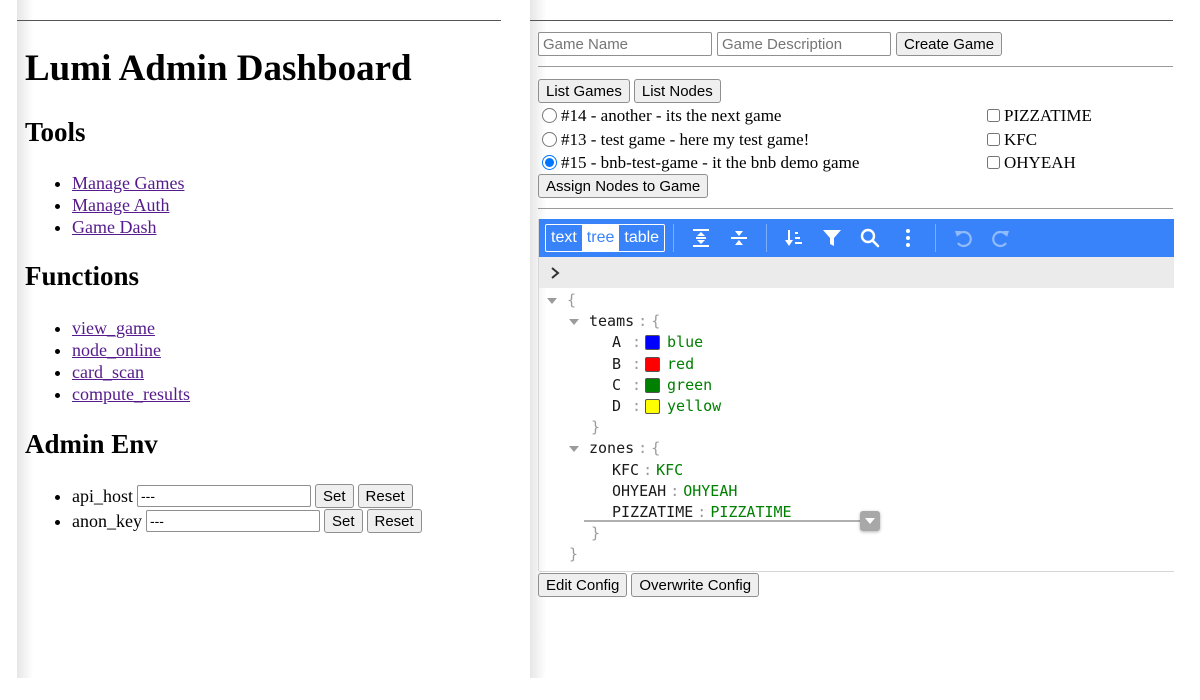 This screenshot has width=1200, height=700. What do you see at coordinates (622, 406) in the screenshot?
I see `tree-key: D` at bounding box center [622, 406].